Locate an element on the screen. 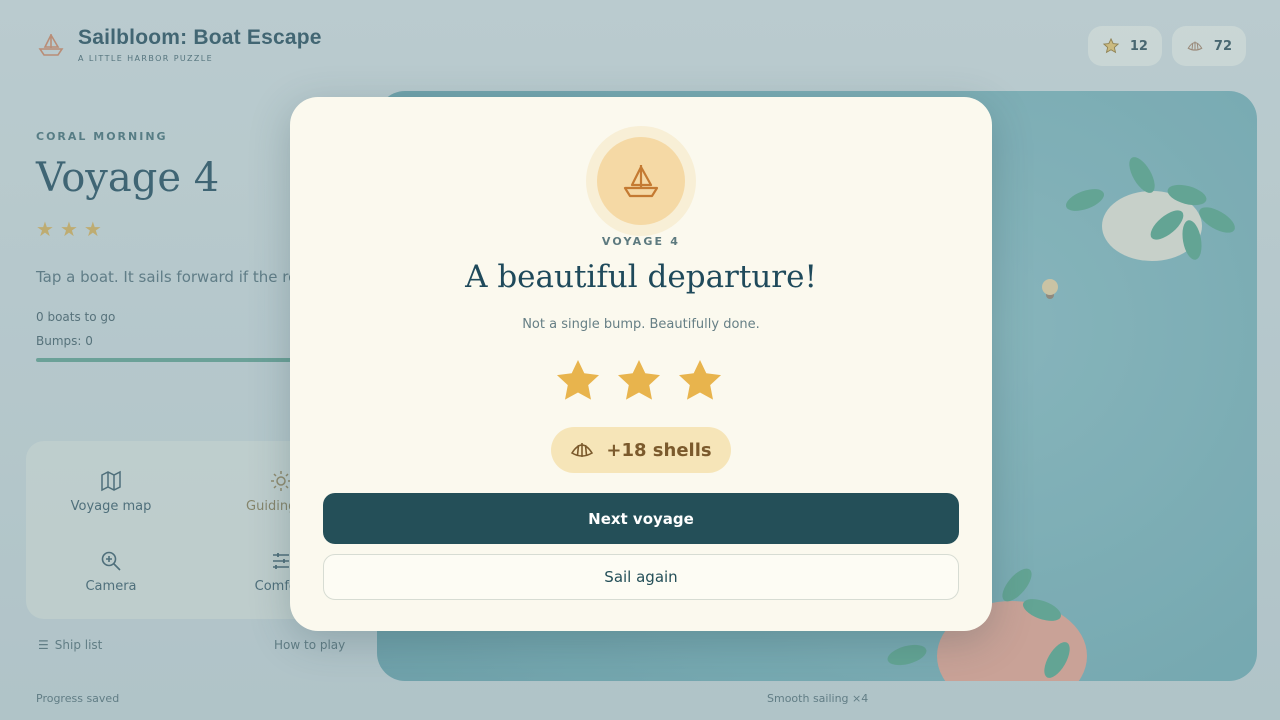 This screenshot has height=720, width=1280. modal-subtitle: Not a single bump. Beautifully done. is located at coordinates (641, 324).